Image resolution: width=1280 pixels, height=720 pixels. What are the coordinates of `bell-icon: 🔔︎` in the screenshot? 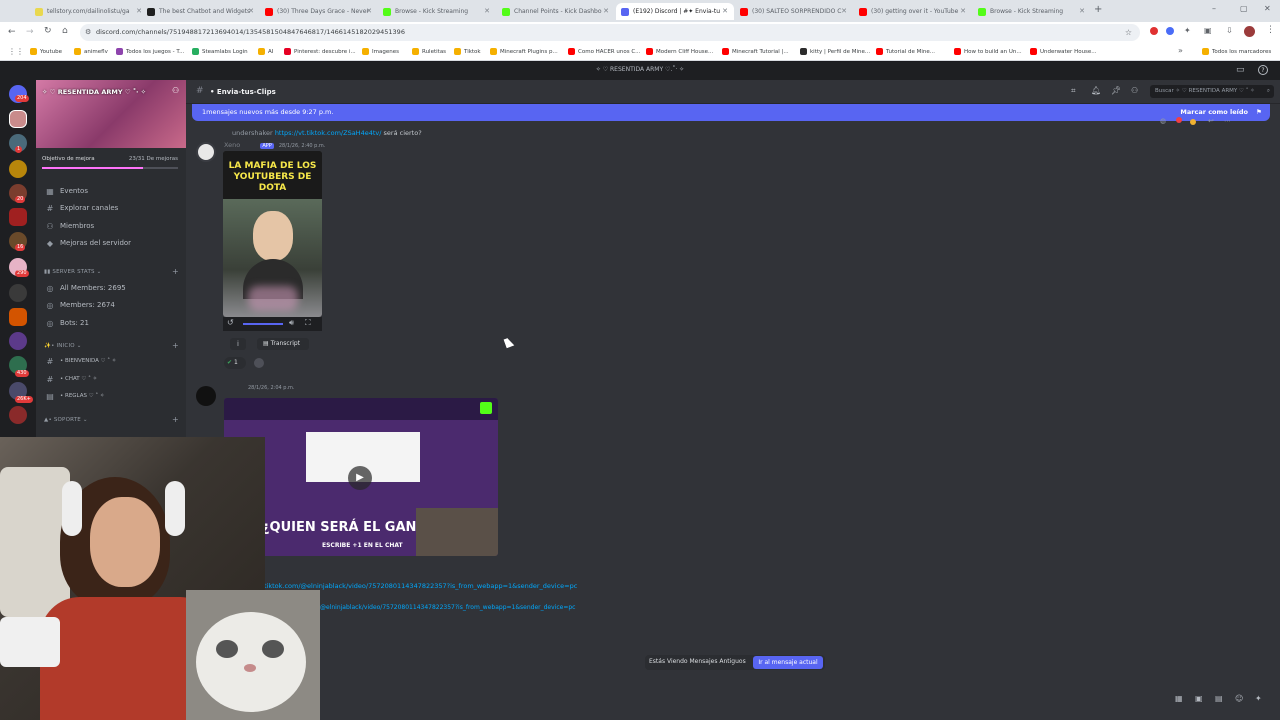 It's located at (1096, 90).